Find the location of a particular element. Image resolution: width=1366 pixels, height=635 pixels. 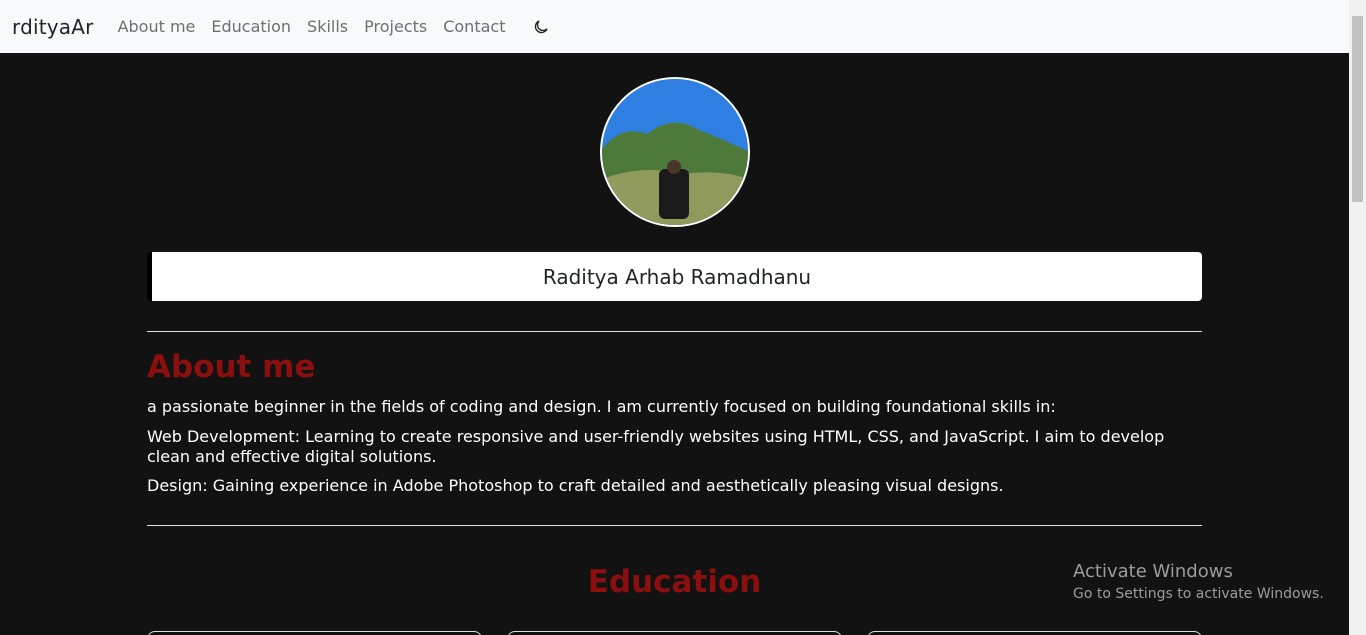

name-card: Raditya Arhab Ramadhanu is located at coordinates (674, 276).